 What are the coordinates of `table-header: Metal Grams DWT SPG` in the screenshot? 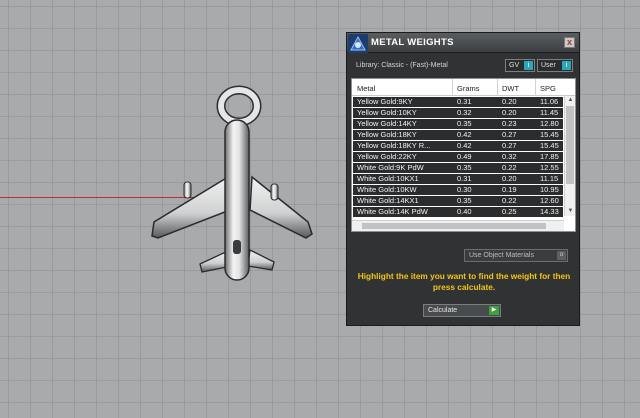 It's located at (463, 87).